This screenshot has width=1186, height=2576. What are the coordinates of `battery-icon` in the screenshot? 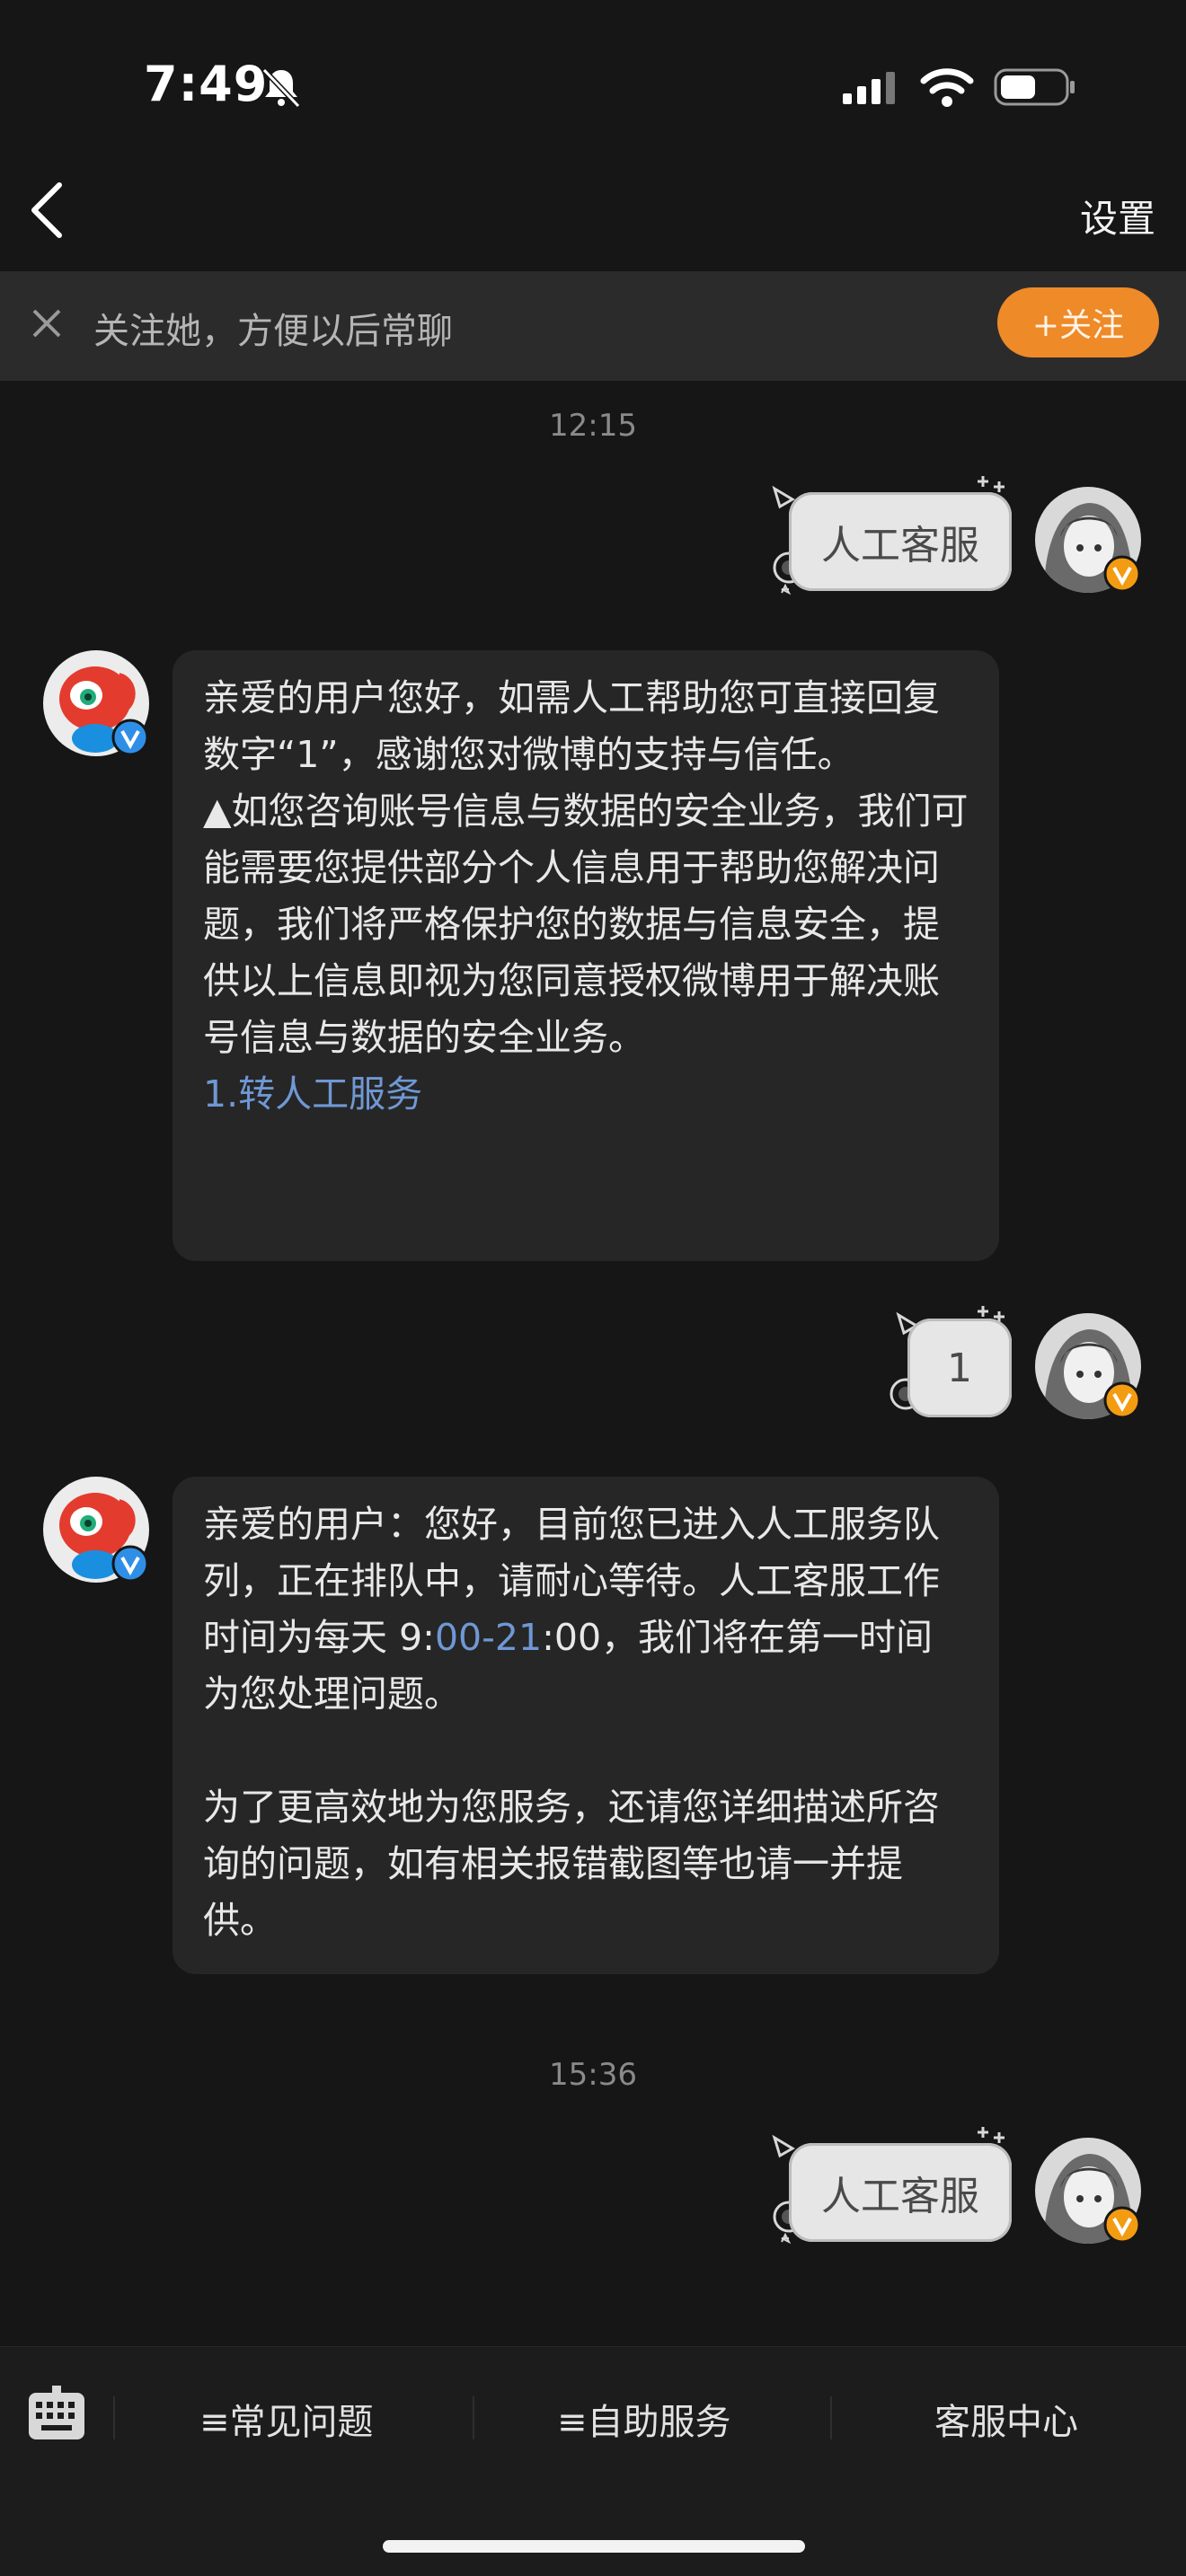 It's located at (1034, 87).